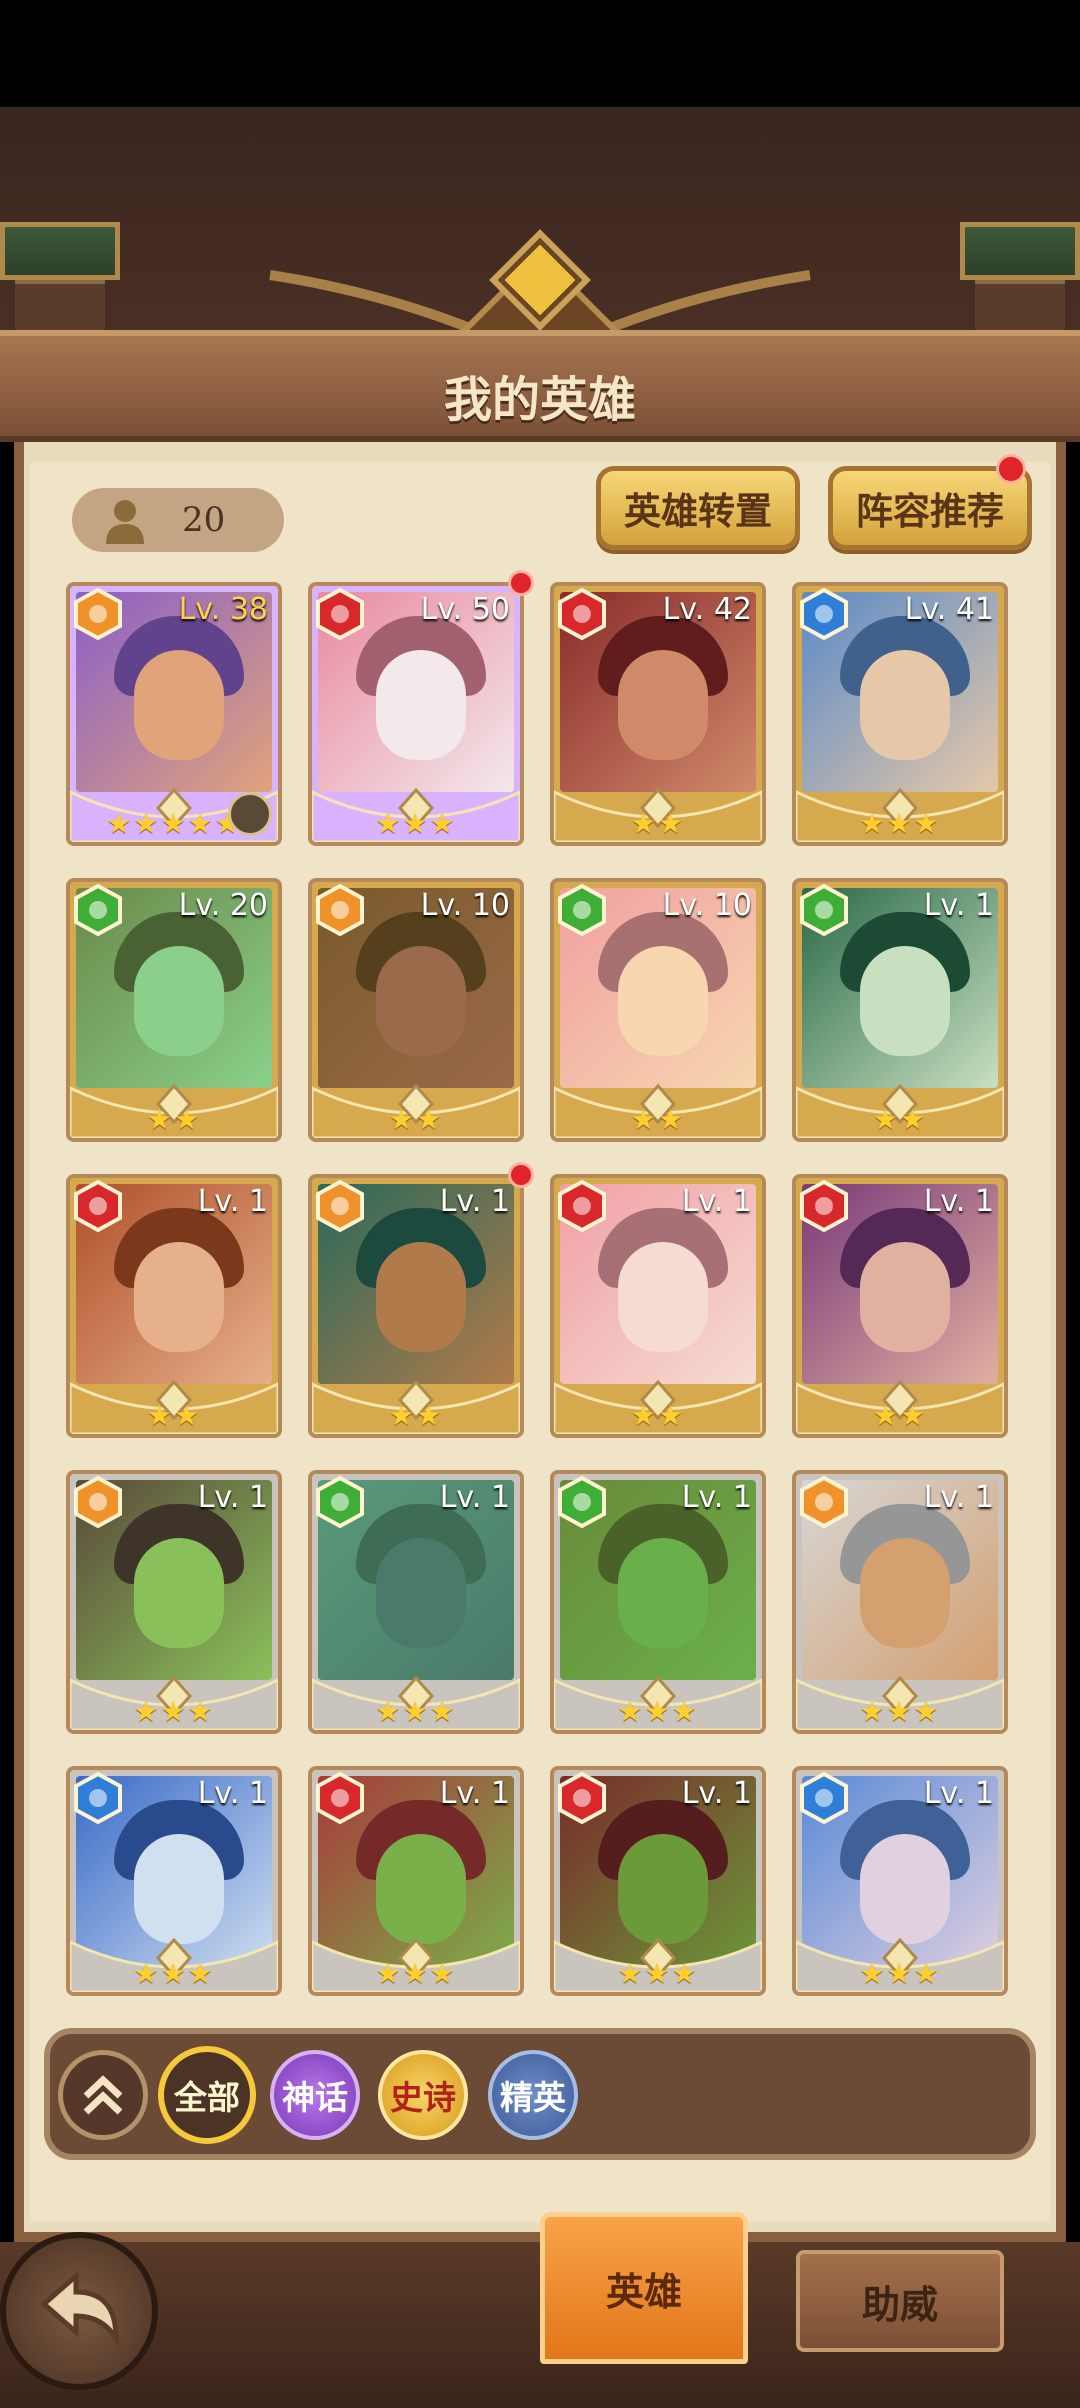 This screenshot has width=1080, height=2408. Describe the element at coordinates (207, 2095) in the screenshot. I see `filter-all-button: 全部` at that location.